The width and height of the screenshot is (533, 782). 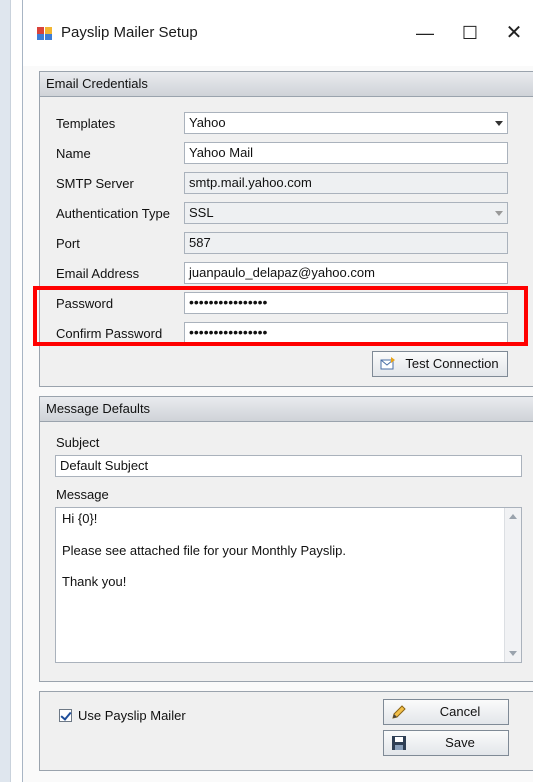 What do you see at coordinates (513, 653) in the screenshot?
I see `scroll-down-icon` at bounding box center [513, 653].